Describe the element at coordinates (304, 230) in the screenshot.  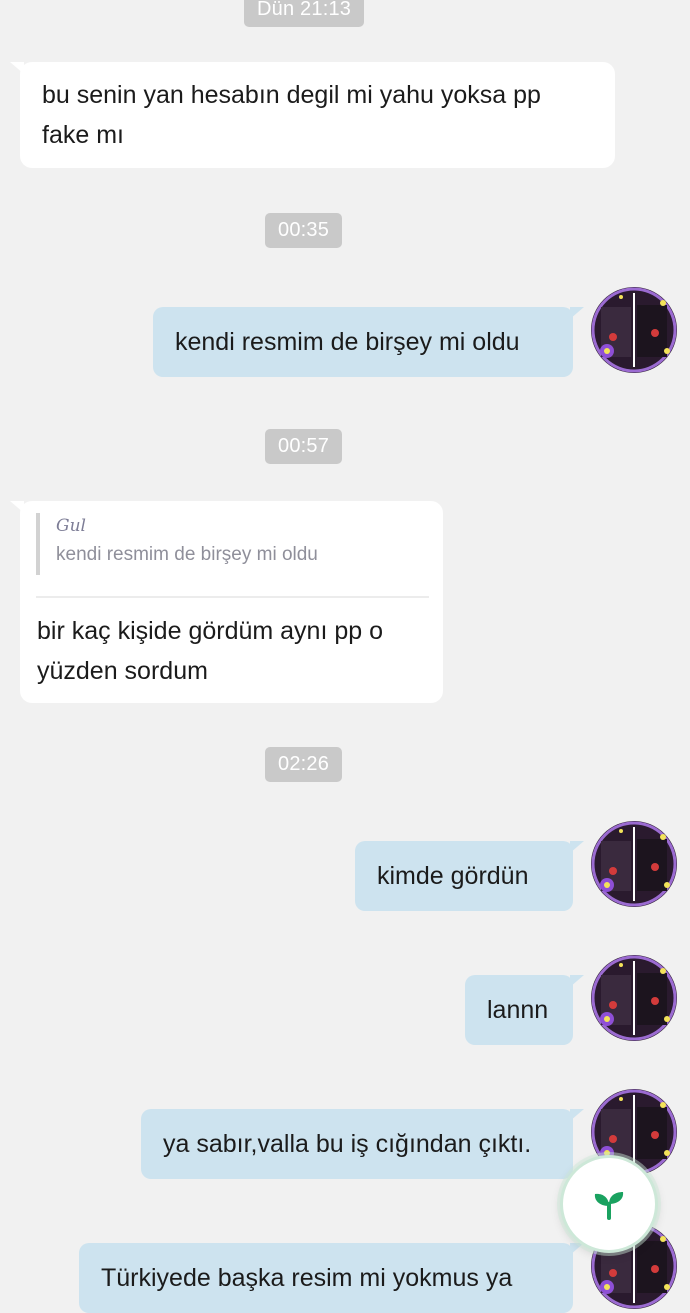
I see `timestamp-label: 00:35` at that location.